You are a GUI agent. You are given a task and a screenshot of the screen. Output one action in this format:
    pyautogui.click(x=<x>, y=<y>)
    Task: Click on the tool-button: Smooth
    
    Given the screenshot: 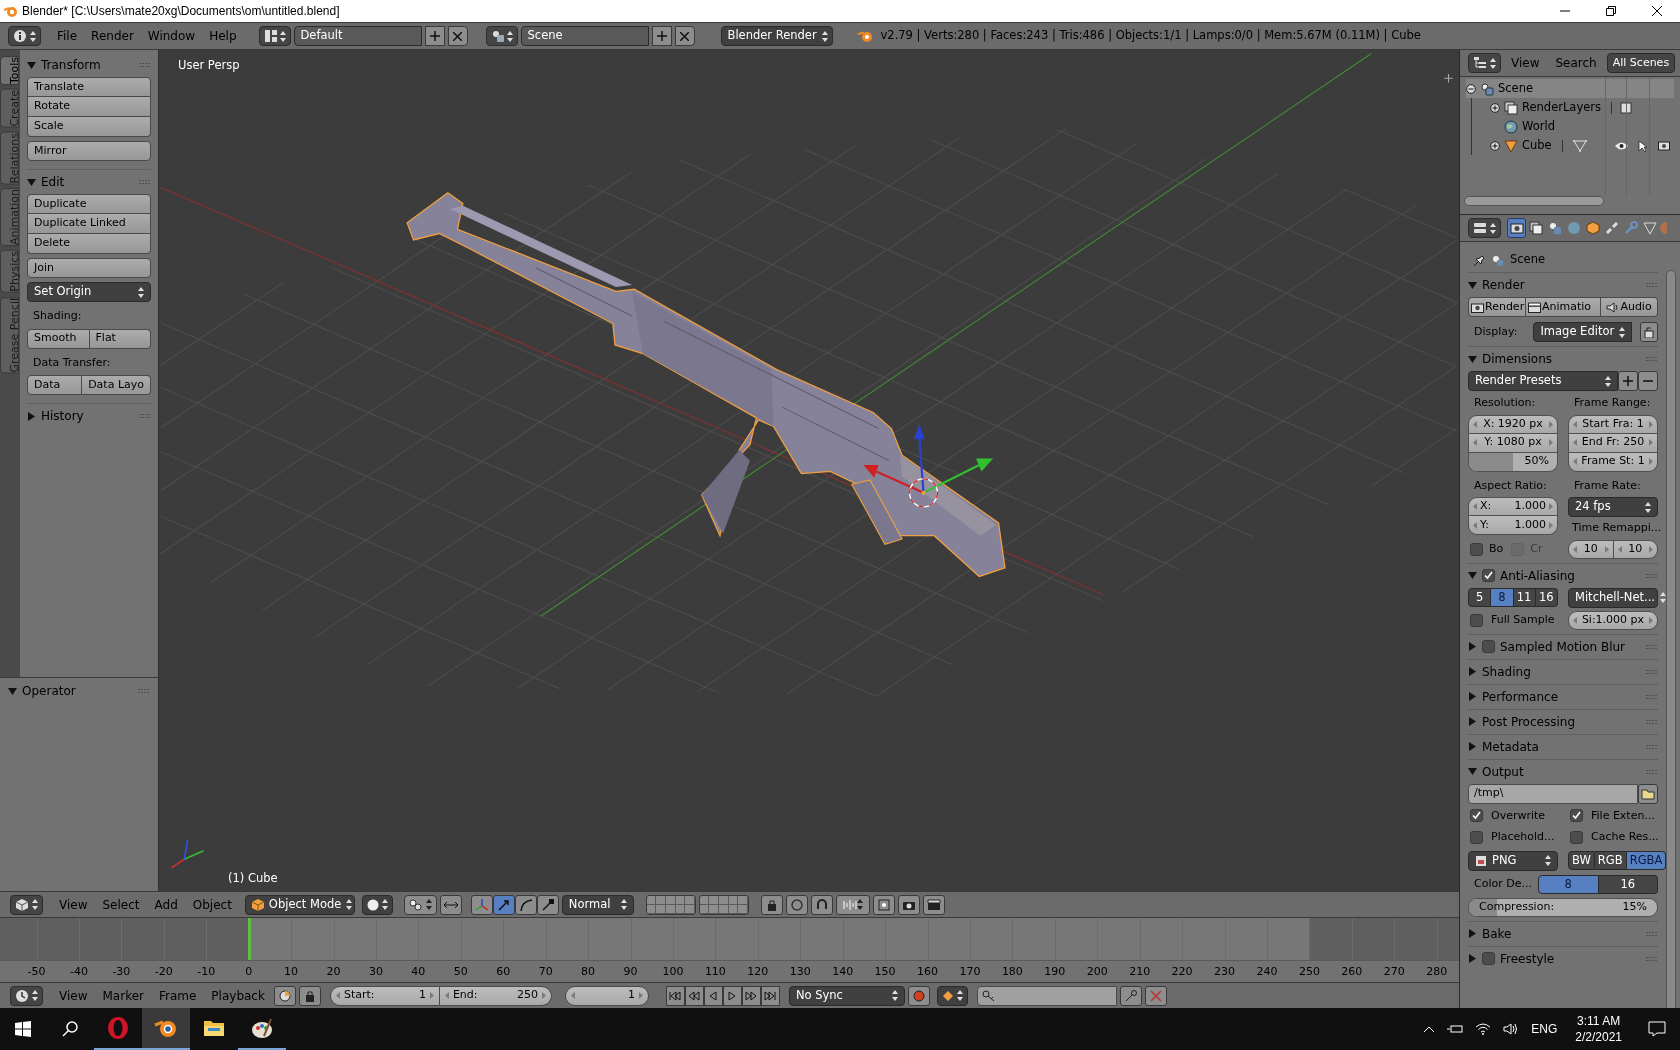 What is the action you would take?
    pyautogui.click(x=58, y=338)
    